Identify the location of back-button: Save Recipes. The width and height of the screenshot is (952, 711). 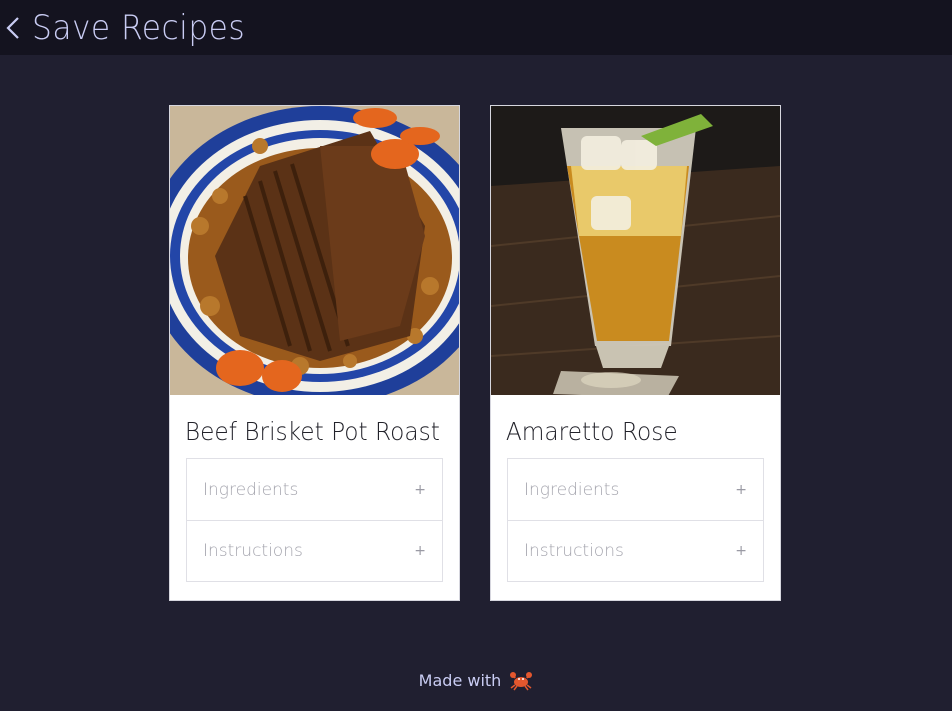
(134, 28).